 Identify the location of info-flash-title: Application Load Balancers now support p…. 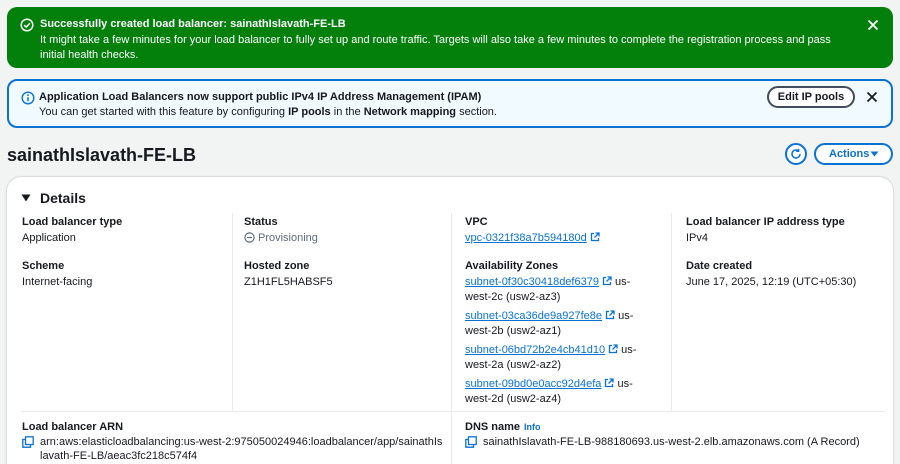
(260, 97).